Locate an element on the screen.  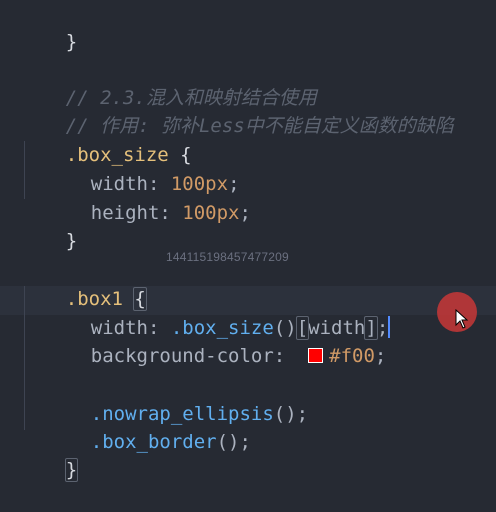
property: background-color is located at coordinates (182, 356).